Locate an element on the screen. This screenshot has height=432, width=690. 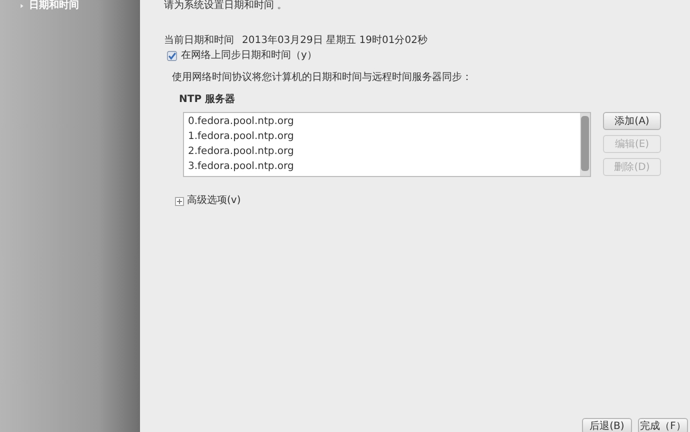
advanced-options-toggle: 高级选项(v) is located at coordinates (214, 201).